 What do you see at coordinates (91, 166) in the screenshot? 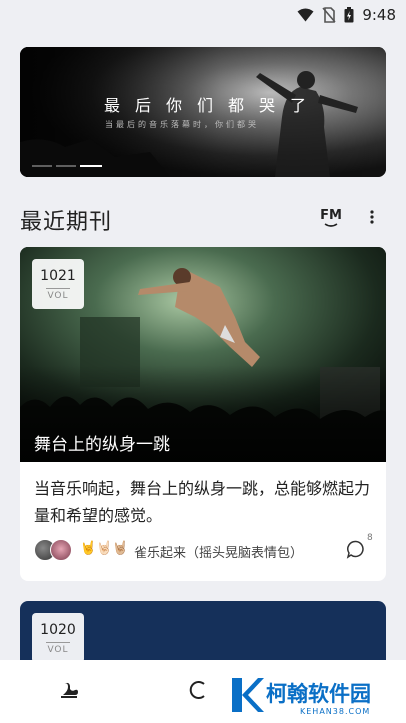
I see `banner-dot-active` at bounding box center [91, 166].